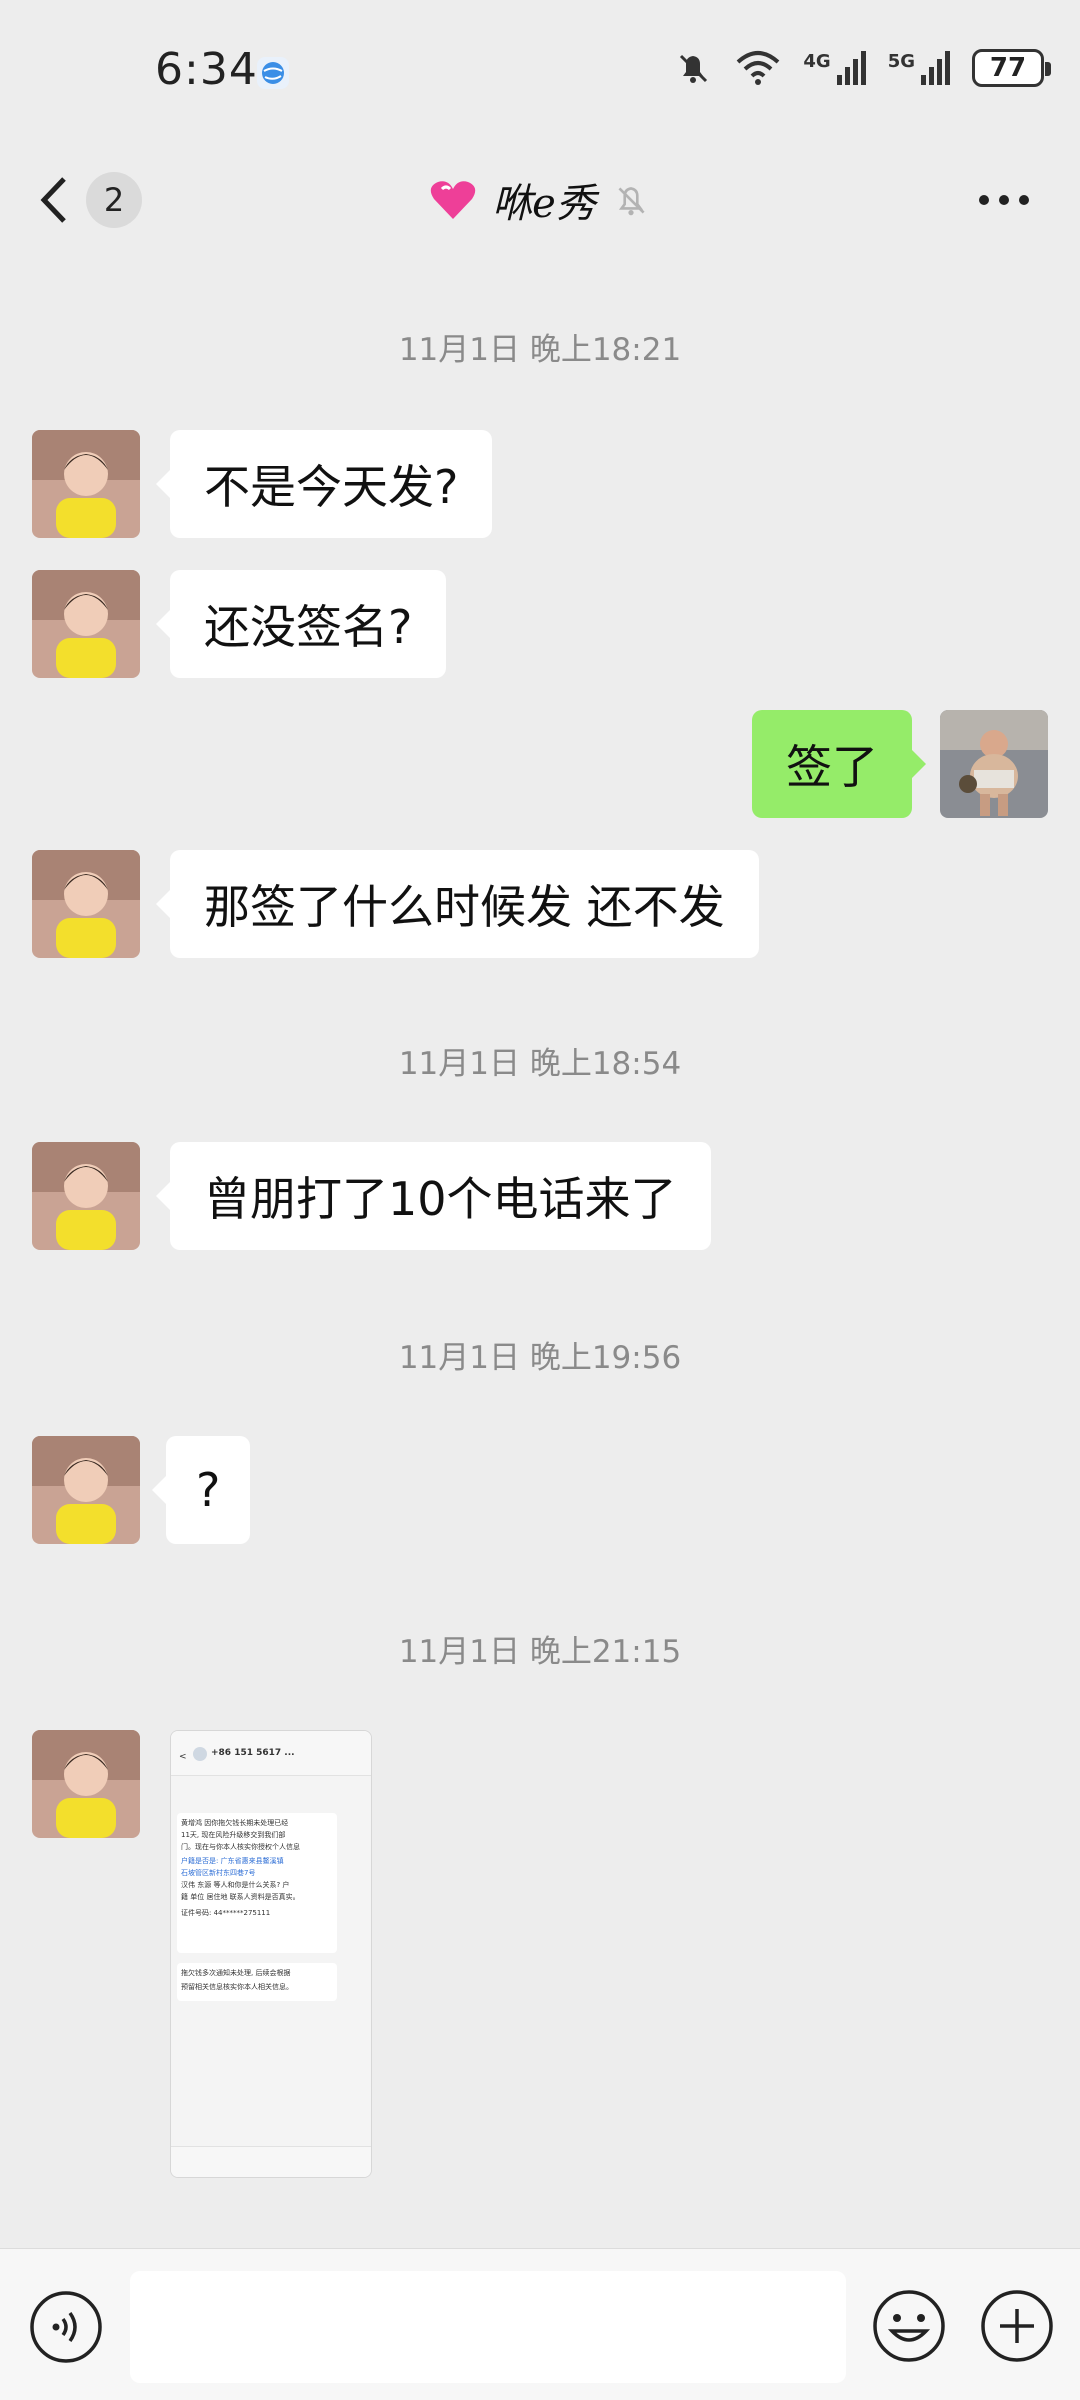 The width and height of the screenshot is (1080, 2400). I want to click on sms-line: 籍 单位 居住地 联系人资料是否真实。, so click(240, 1897).